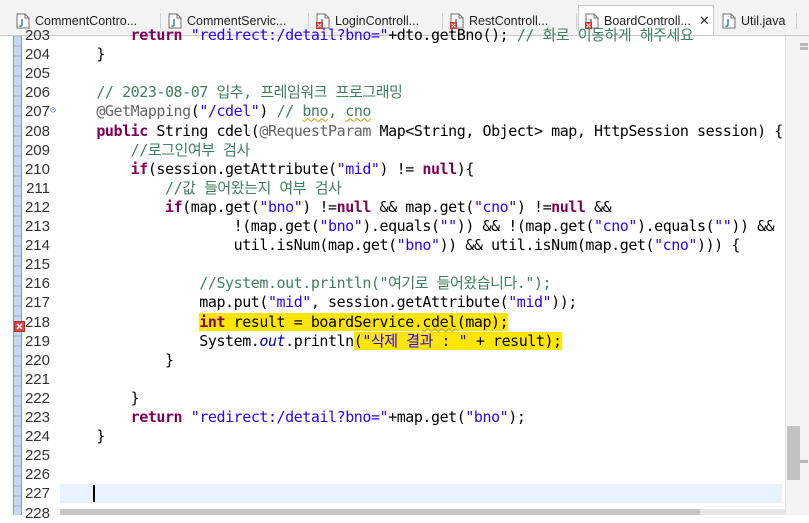  I want to click on text-caret, so click(94, 494).